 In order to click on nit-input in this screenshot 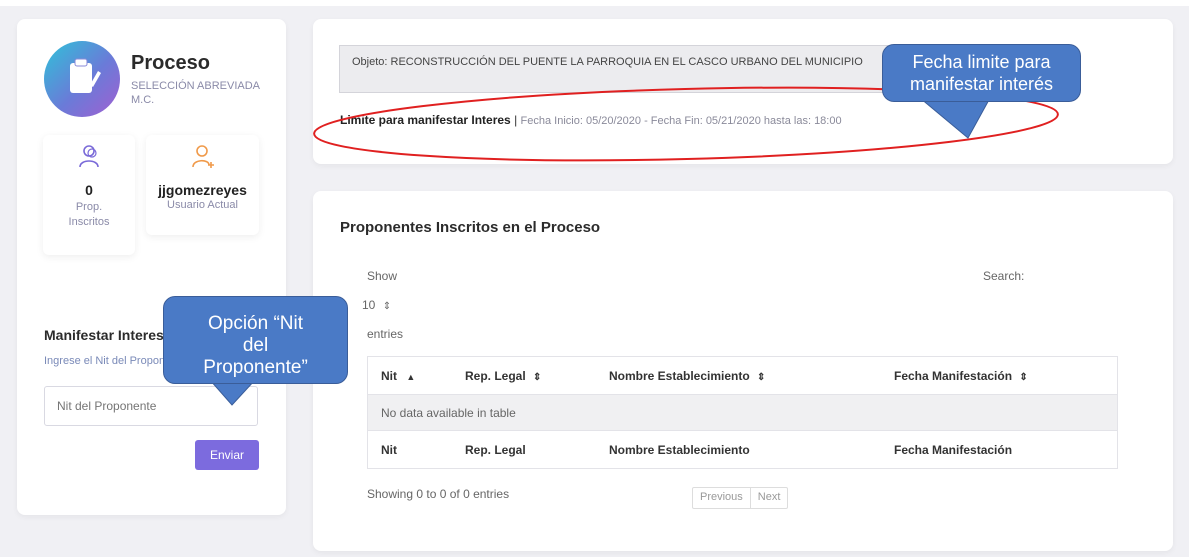, I will do `click(151, 406)`.